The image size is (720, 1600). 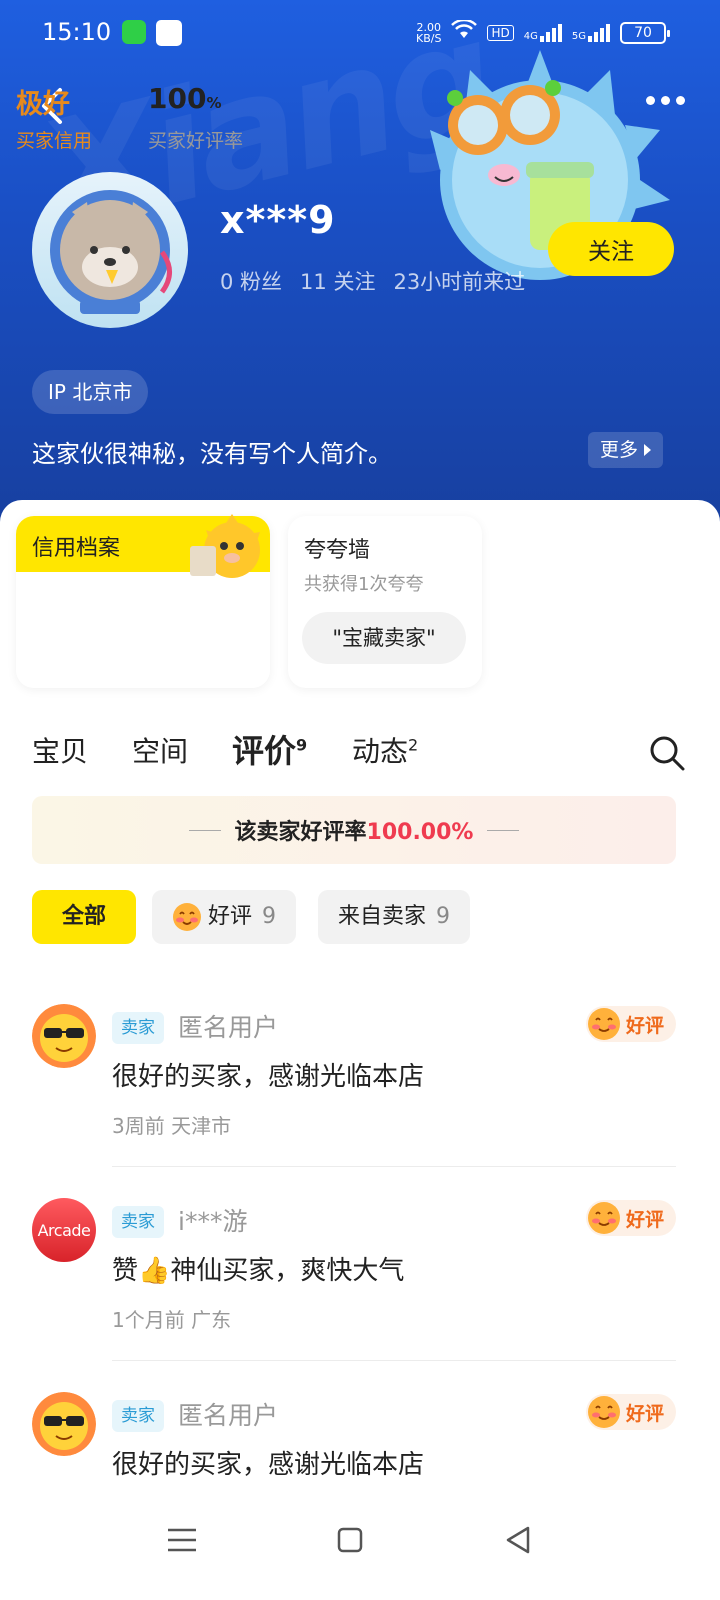 What do you see at coordinates (110, 250) in the screenshot?
I see `user-avatar` at bounding box center [110, 250].